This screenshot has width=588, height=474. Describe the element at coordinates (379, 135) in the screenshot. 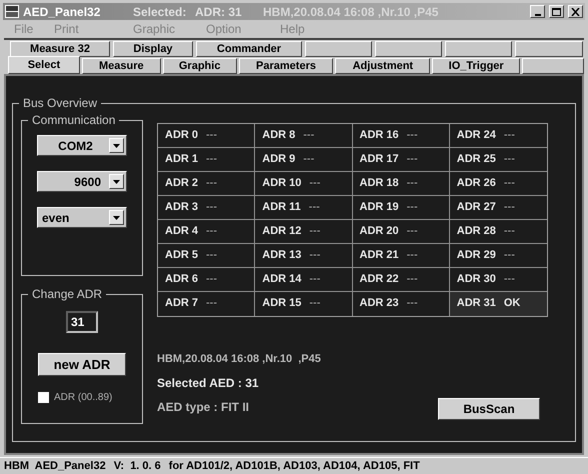

I see `address-label: ADR 16` at that location.